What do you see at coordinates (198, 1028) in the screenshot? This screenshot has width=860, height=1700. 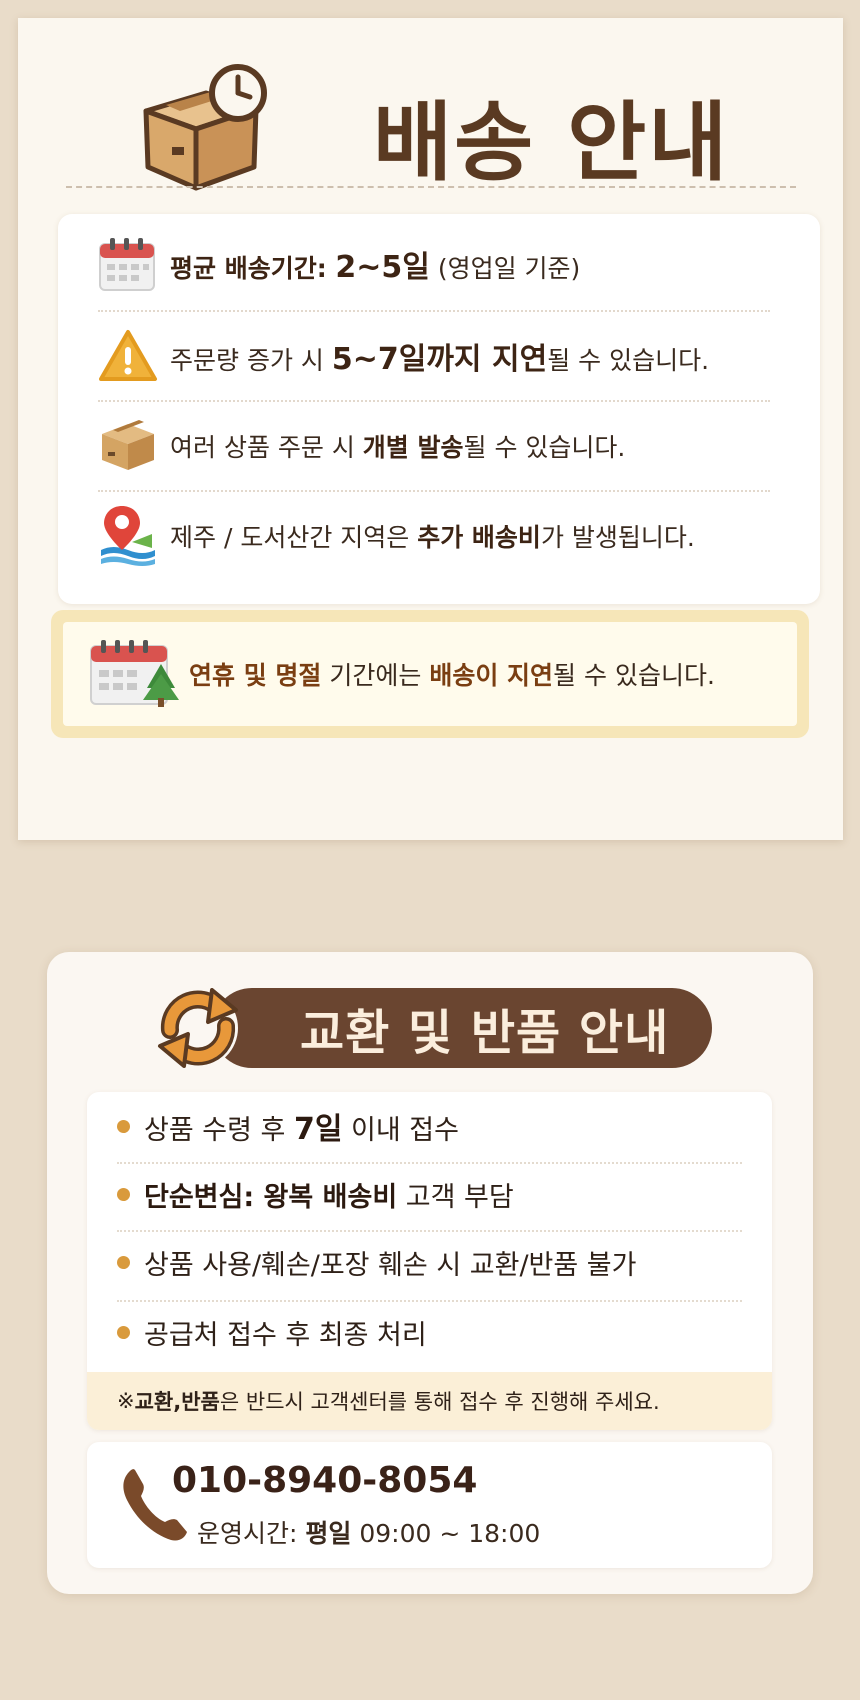 I see `exchange-arrows-icon` at bounding box center [198, 1028].